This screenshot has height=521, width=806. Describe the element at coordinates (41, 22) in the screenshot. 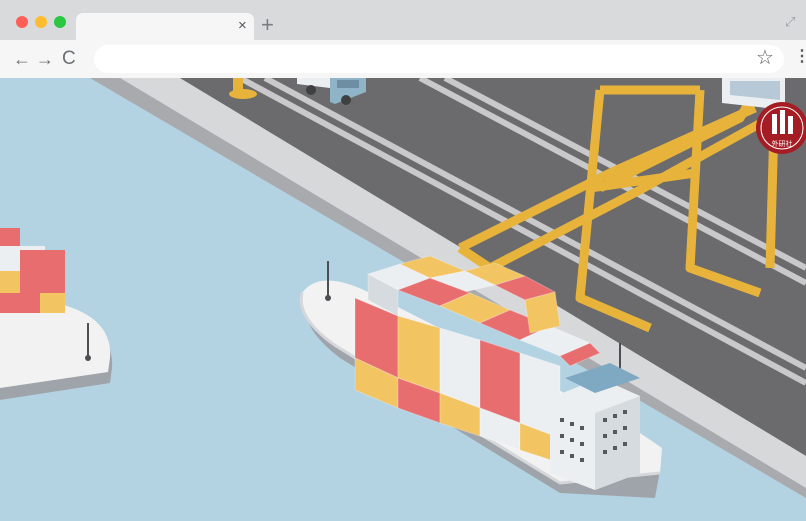

I see `minimize-window-button` at that location.